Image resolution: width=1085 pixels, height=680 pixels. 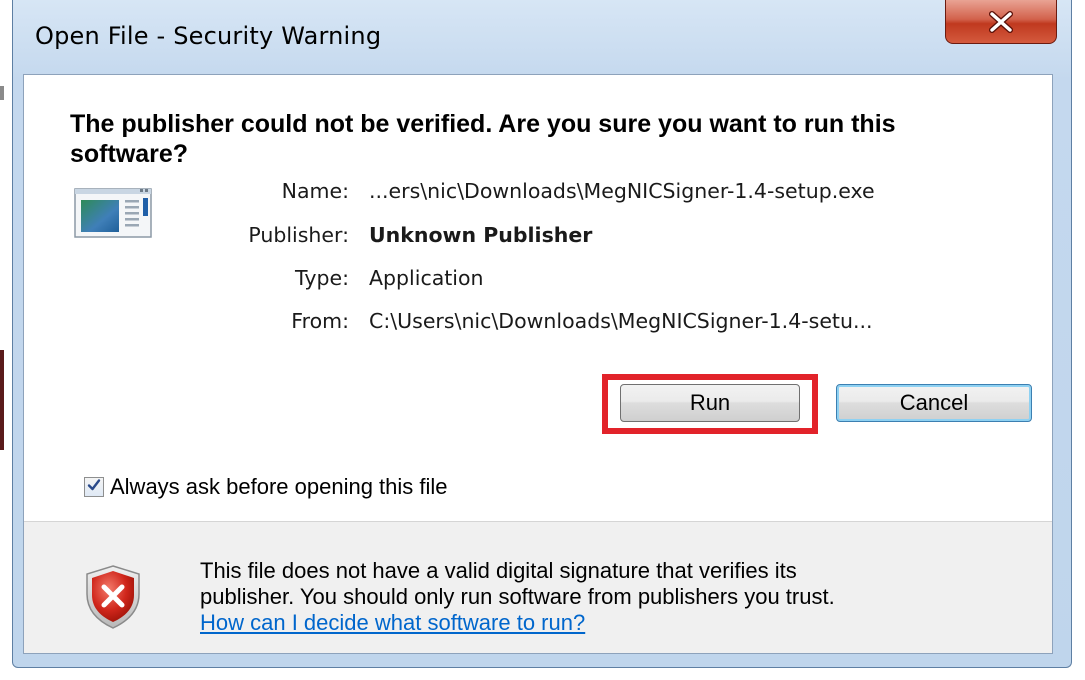 I want to click on publisher-row: Publisher: Unknown Publisher, so click(x=624, y=241).